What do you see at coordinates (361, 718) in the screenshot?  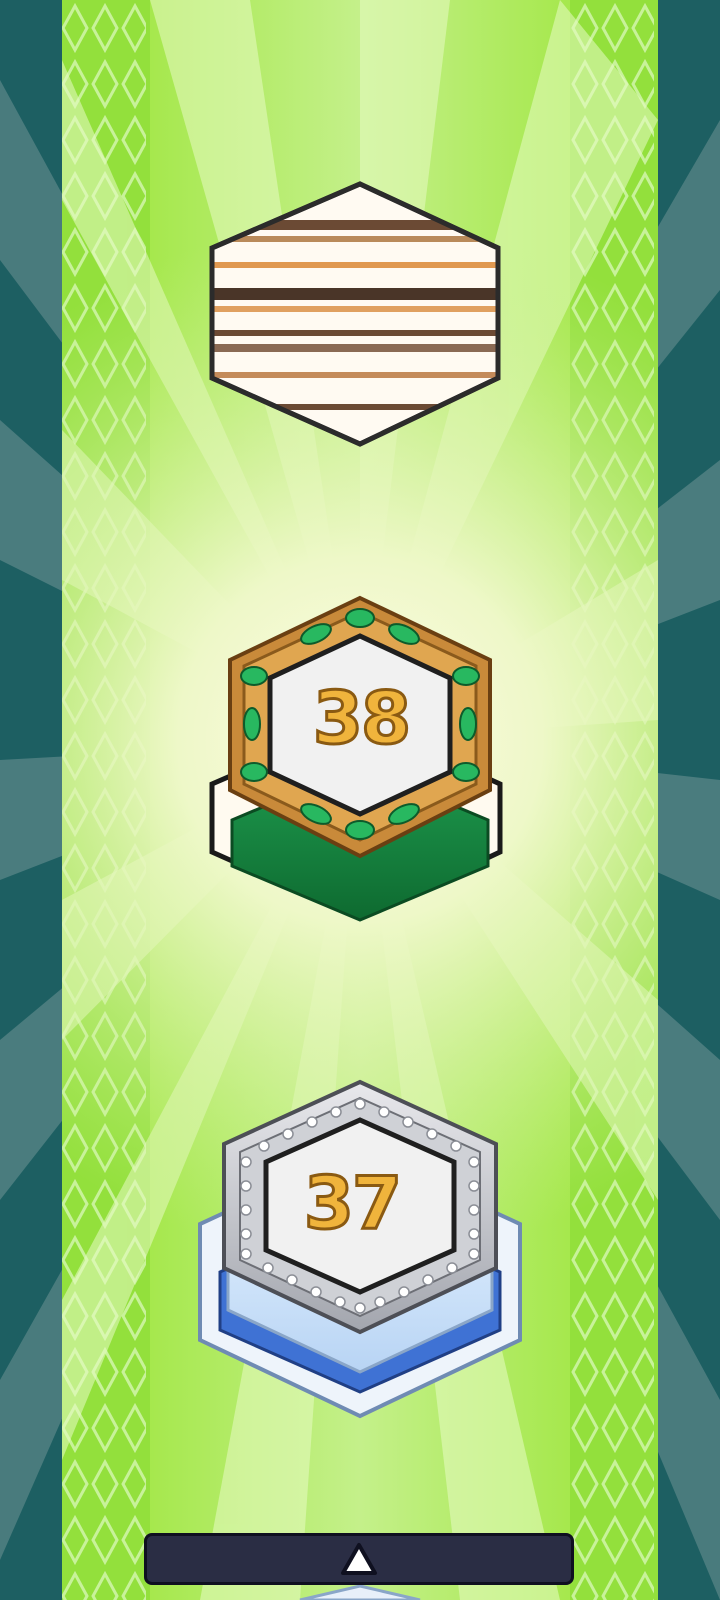 I see `level-38-number: 38` at bounding box center [361, 718].